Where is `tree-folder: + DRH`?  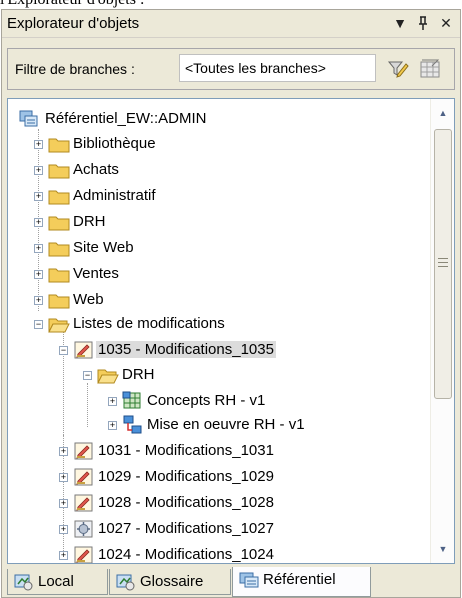 tree-folder: + DRH is located at coordinates (208, 222).